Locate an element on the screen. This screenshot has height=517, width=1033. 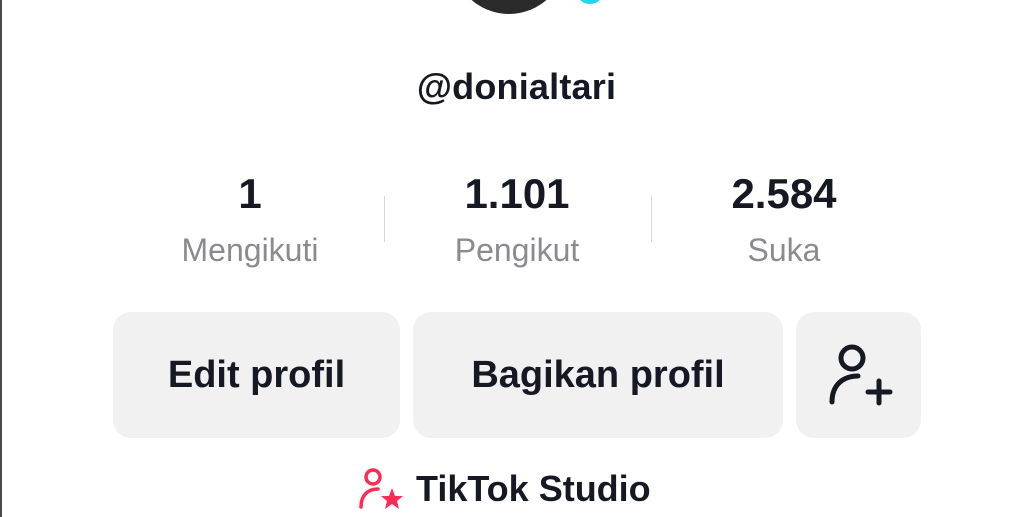
avatar-add-badge is located at coordinates (590, 4).